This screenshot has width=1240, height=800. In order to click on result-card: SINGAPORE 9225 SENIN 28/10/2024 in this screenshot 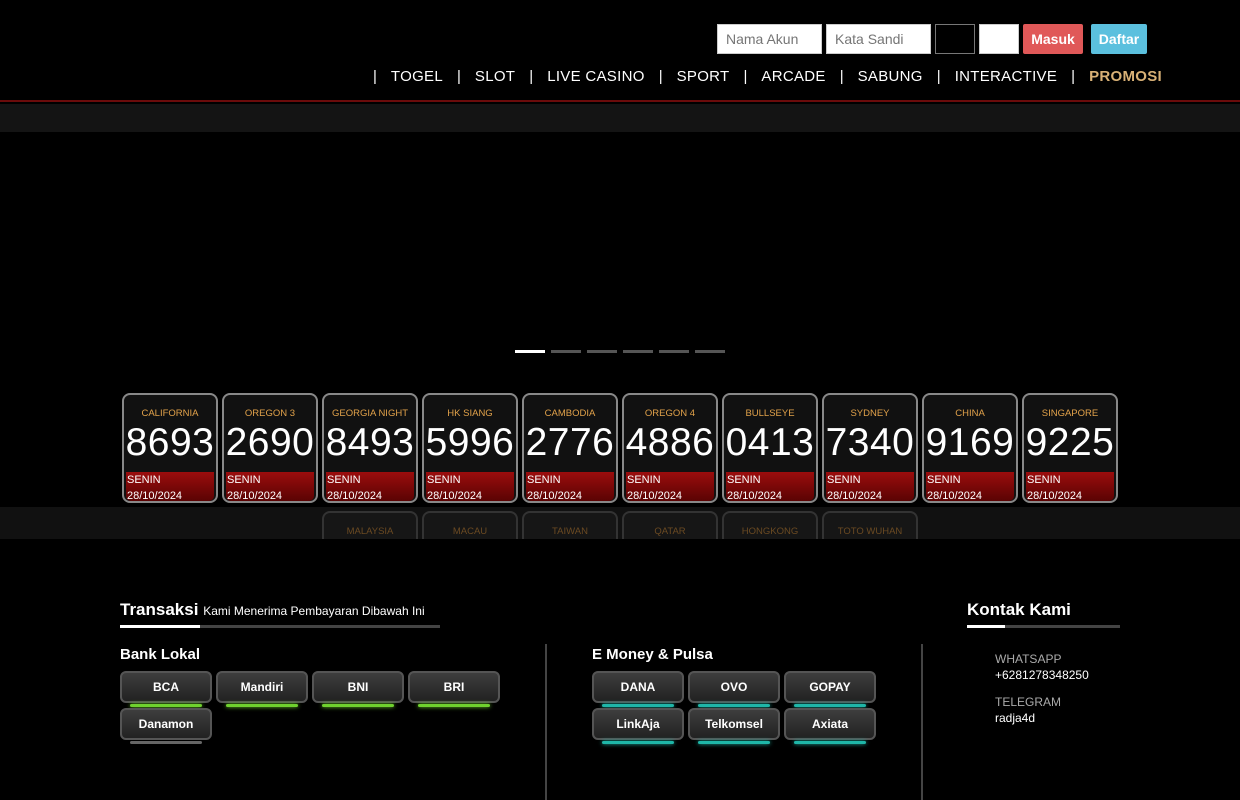, I will do `click(1070, 448)`.